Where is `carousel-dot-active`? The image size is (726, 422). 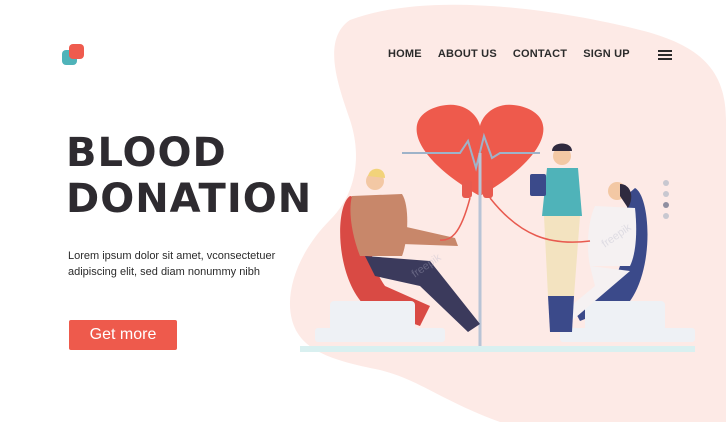 carousel-dot-active is located at coordinates (666, 205).